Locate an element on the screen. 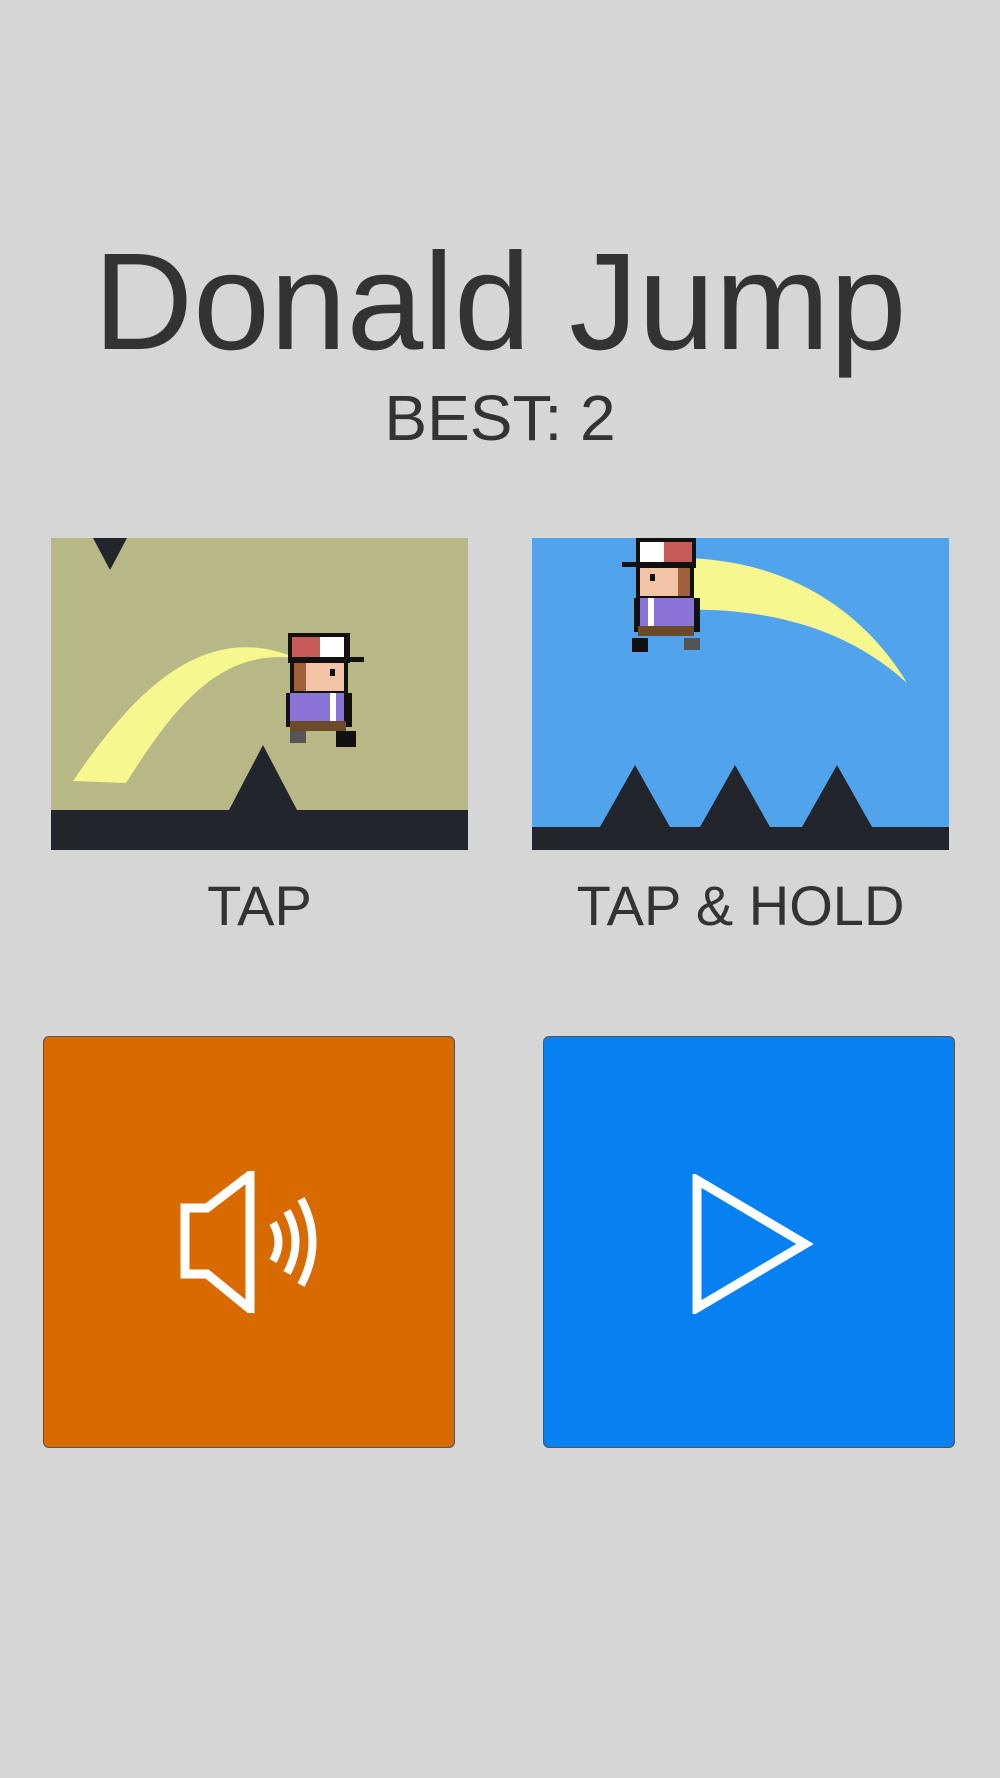 This screenshot has width=1000, height=1778. play-button is located at coordinates (749, 1242).